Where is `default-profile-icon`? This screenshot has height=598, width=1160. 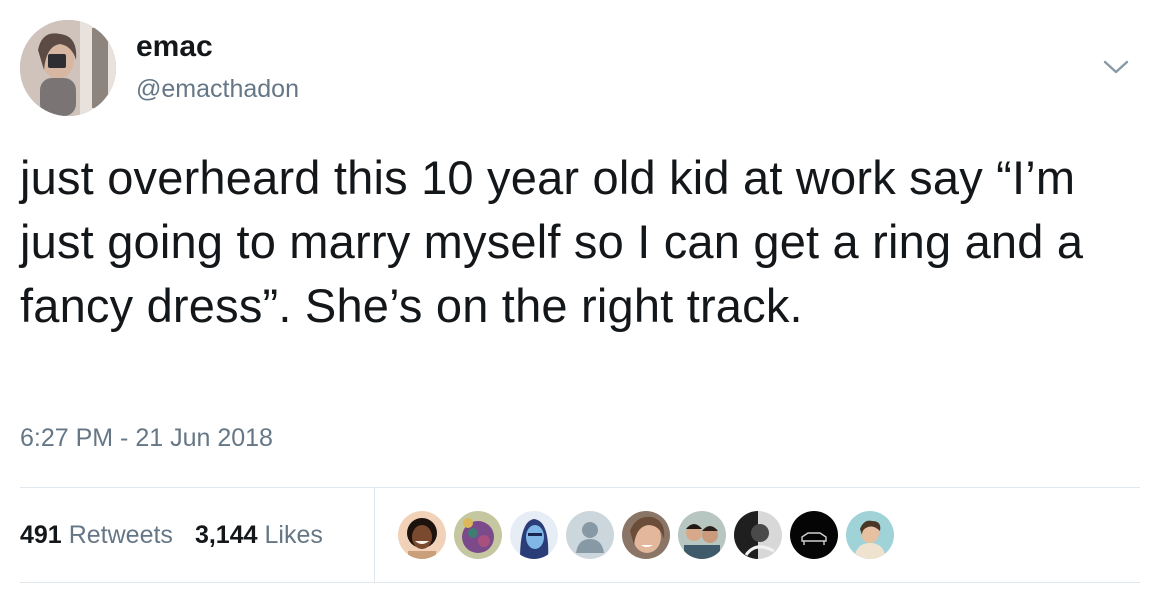
default-profile-icon is located at coordinates (590, 535).